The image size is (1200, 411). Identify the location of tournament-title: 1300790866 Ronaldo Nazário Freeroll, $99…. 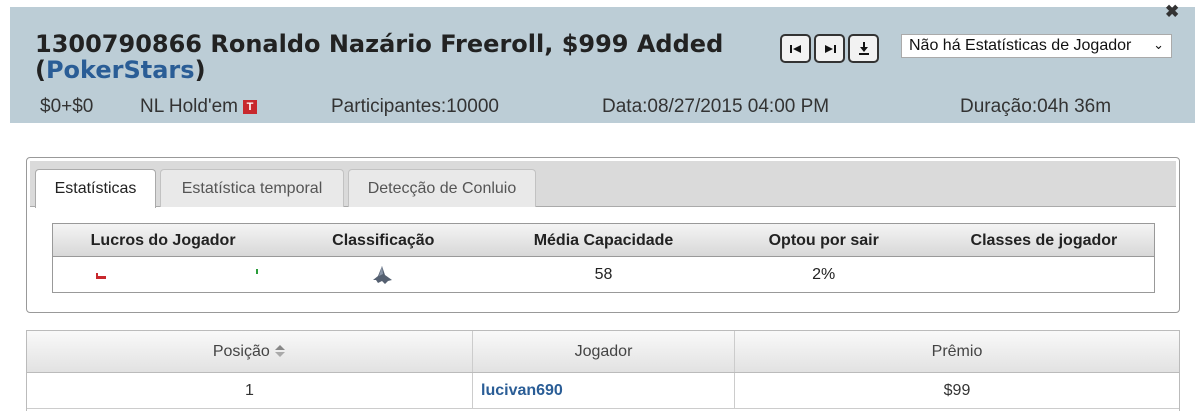
(395, 57).